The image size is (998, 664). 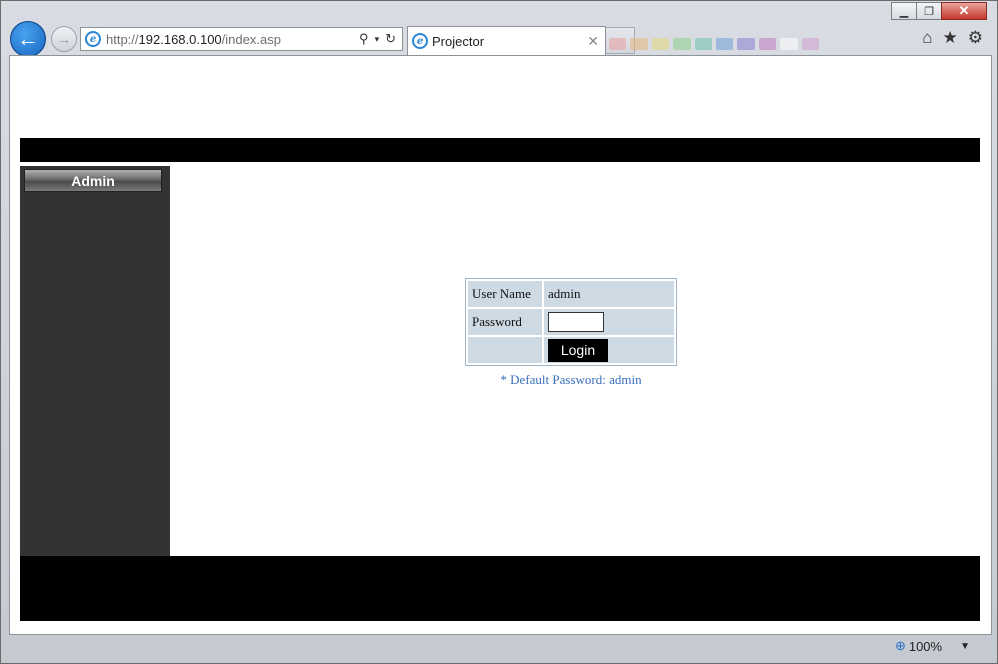 I want to click on caption-buttons: ▁ ❐ ✕, so click(x=939, y=11).